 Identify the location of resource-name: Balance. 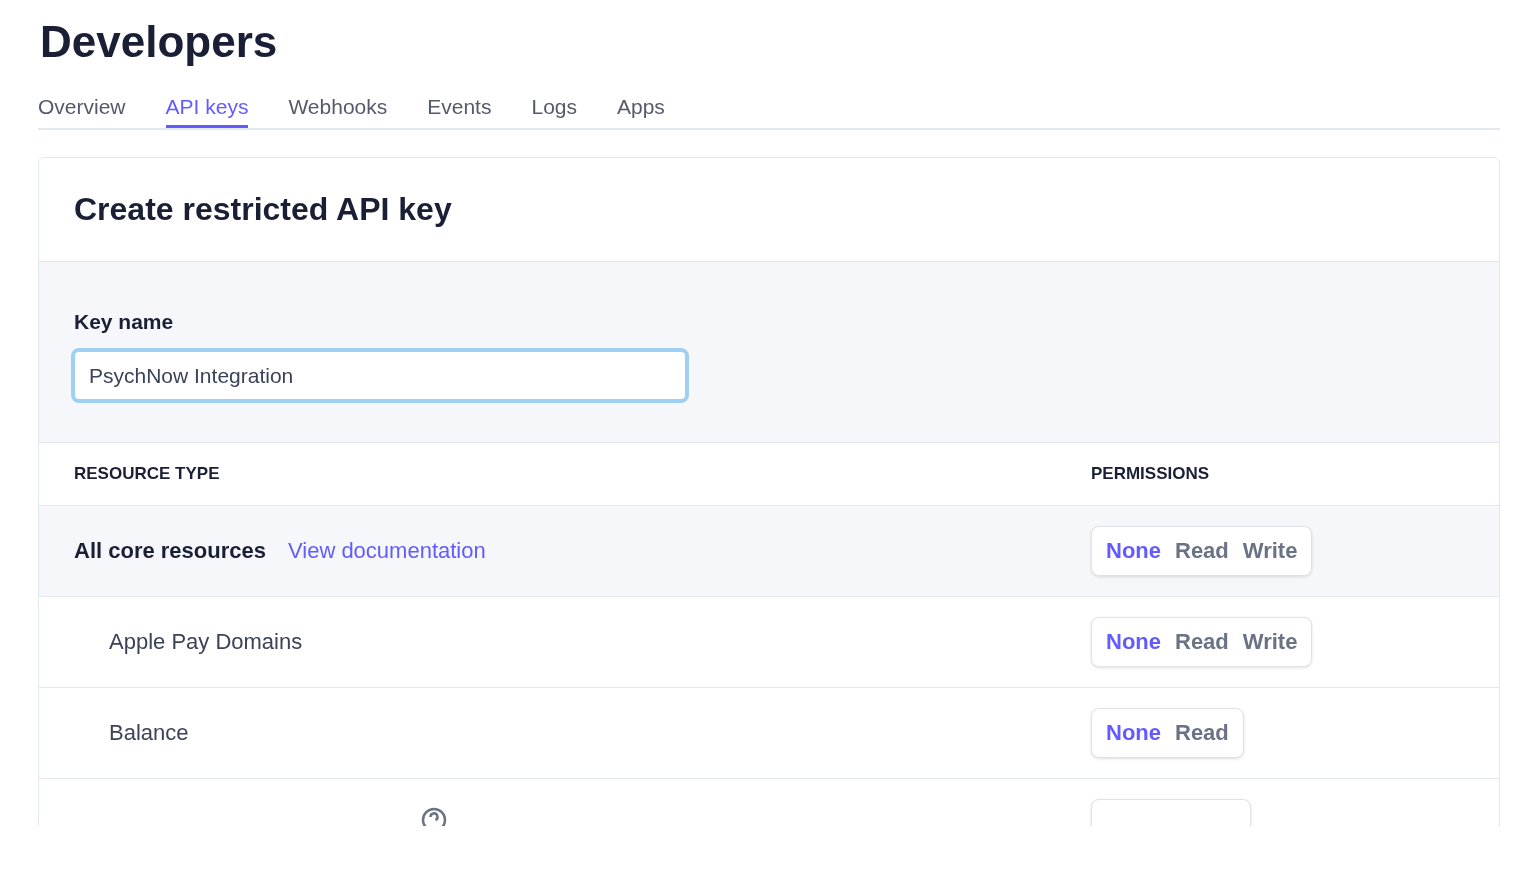
(149, 733).